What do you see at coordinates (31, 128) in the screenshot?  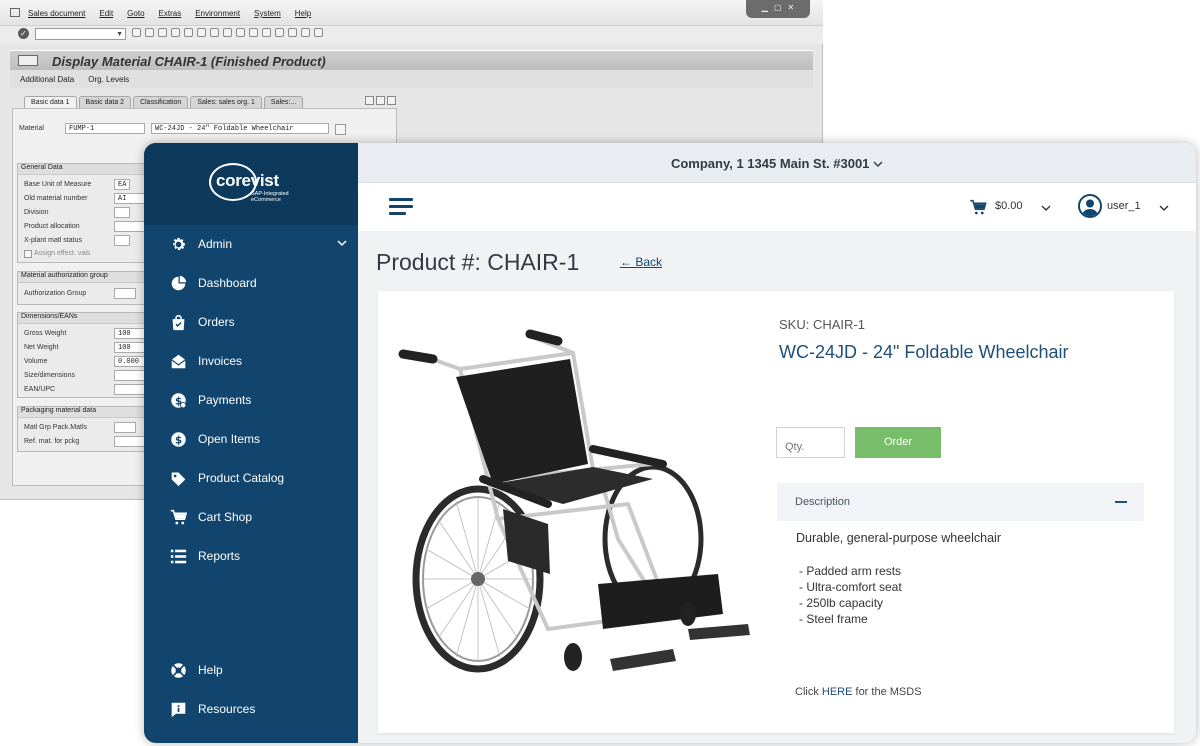 I see `material-label: Material` at bounding box center [31, 128].